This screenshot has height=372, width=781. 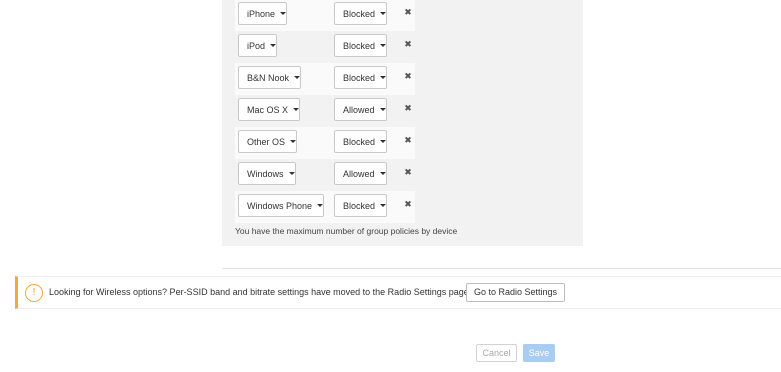 What do you see at coordinates (325, 143) in the screenshot?
I see `policy-row: Other OS Blocked ✖` at bounding box center [325, 143].